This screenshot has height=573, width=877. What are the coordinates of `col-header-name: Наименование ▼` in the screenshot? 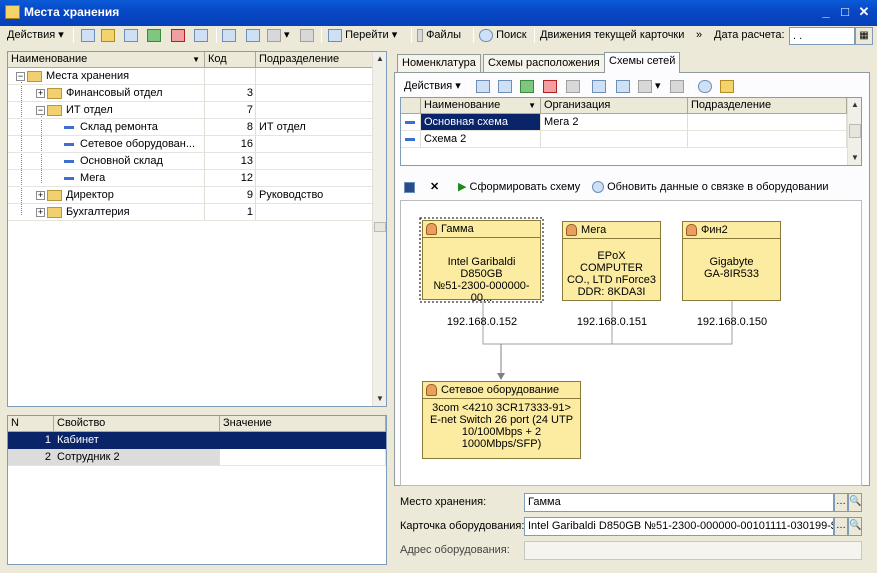 It's located at (106, 60).